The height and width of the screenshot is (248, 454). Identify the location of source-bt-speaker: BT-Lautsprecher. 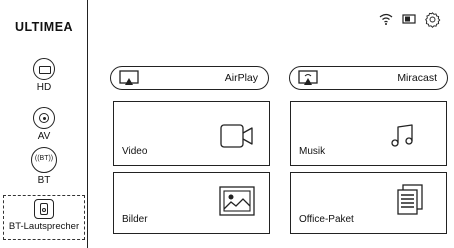
(44, 217).